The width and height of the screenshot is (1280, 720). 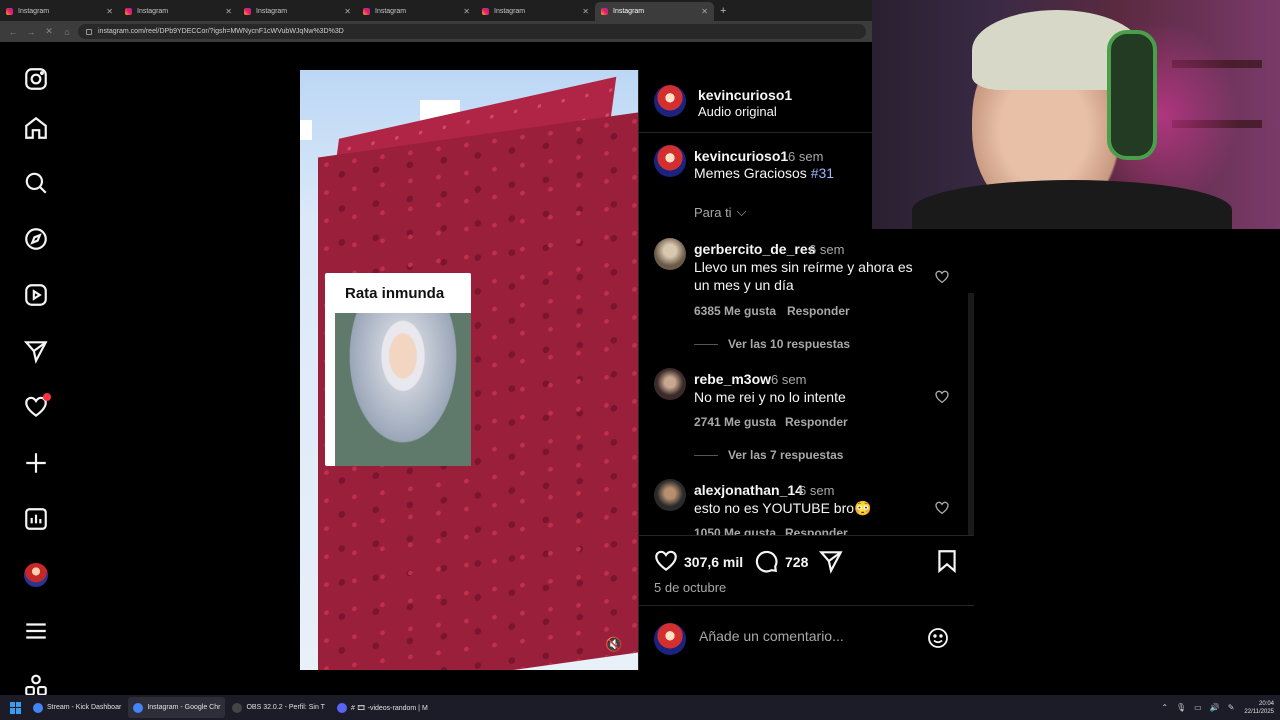 What do you see at coordinates (1132, 95) in the screenshot?
I see `headset` at bounding box center [1132, 95].